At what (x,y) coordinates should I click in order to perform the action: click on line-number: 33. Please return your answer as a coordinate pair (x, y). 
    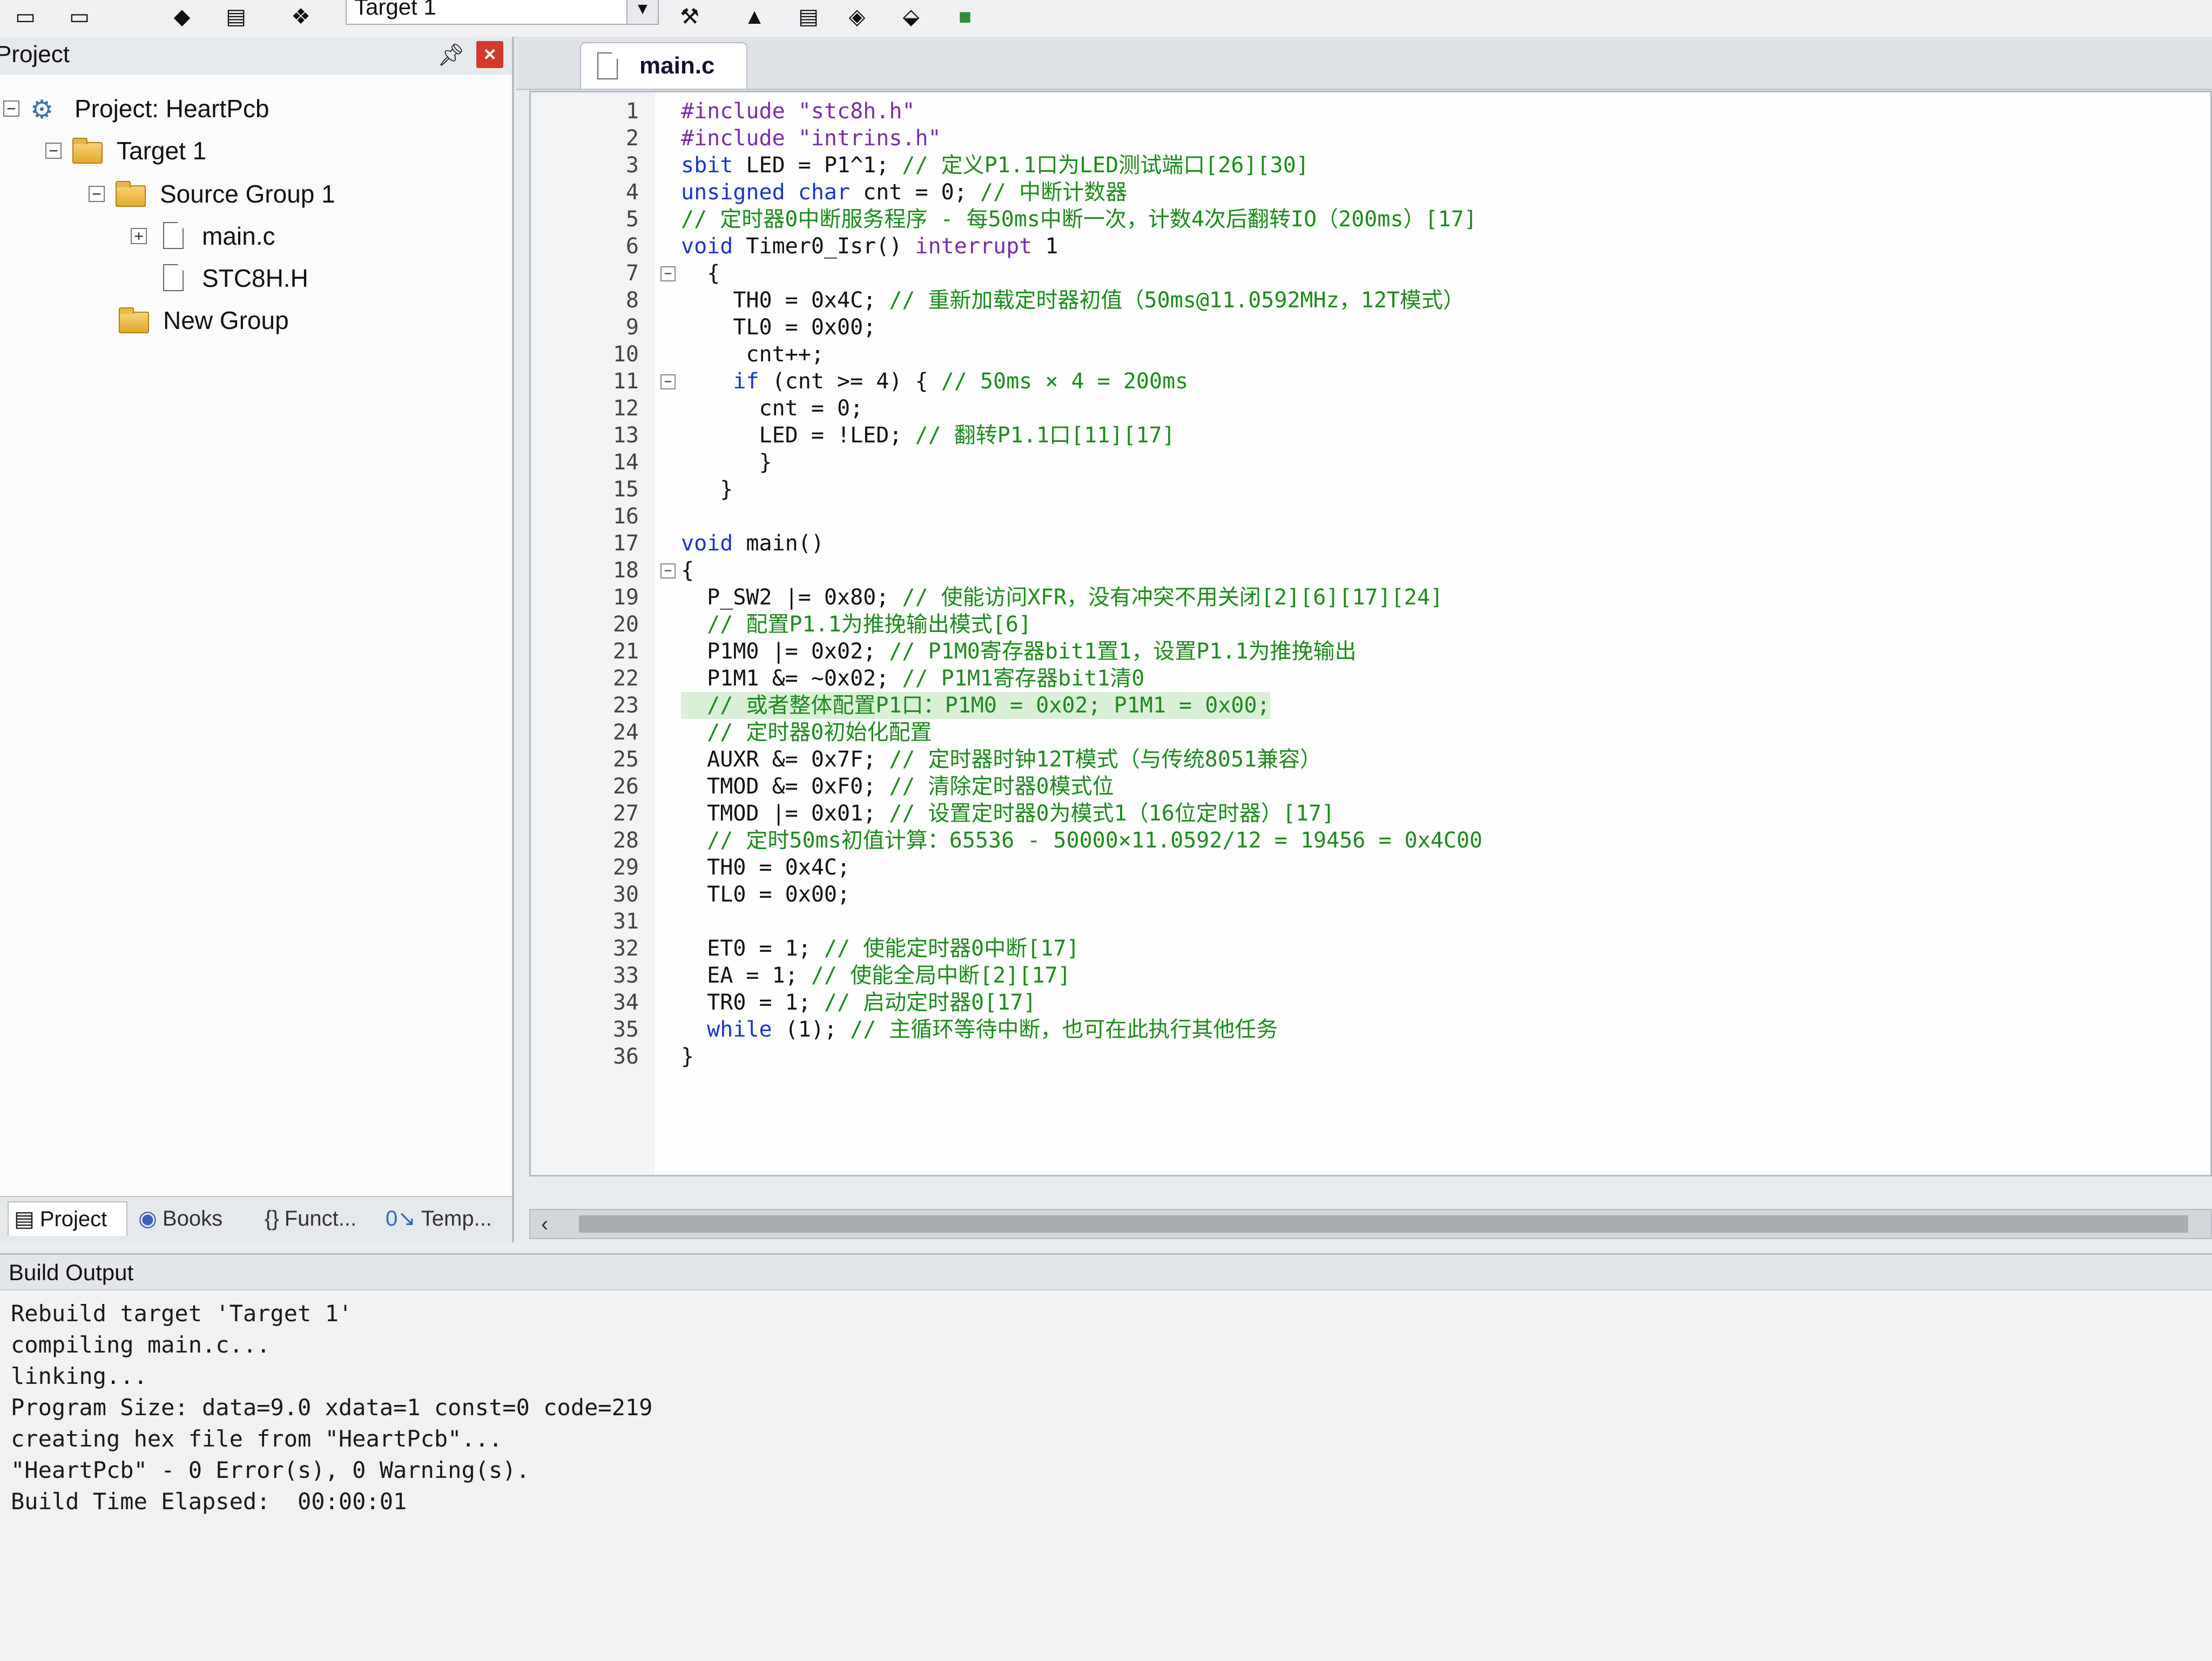
    Looking at the image, I should click on (625, 975).